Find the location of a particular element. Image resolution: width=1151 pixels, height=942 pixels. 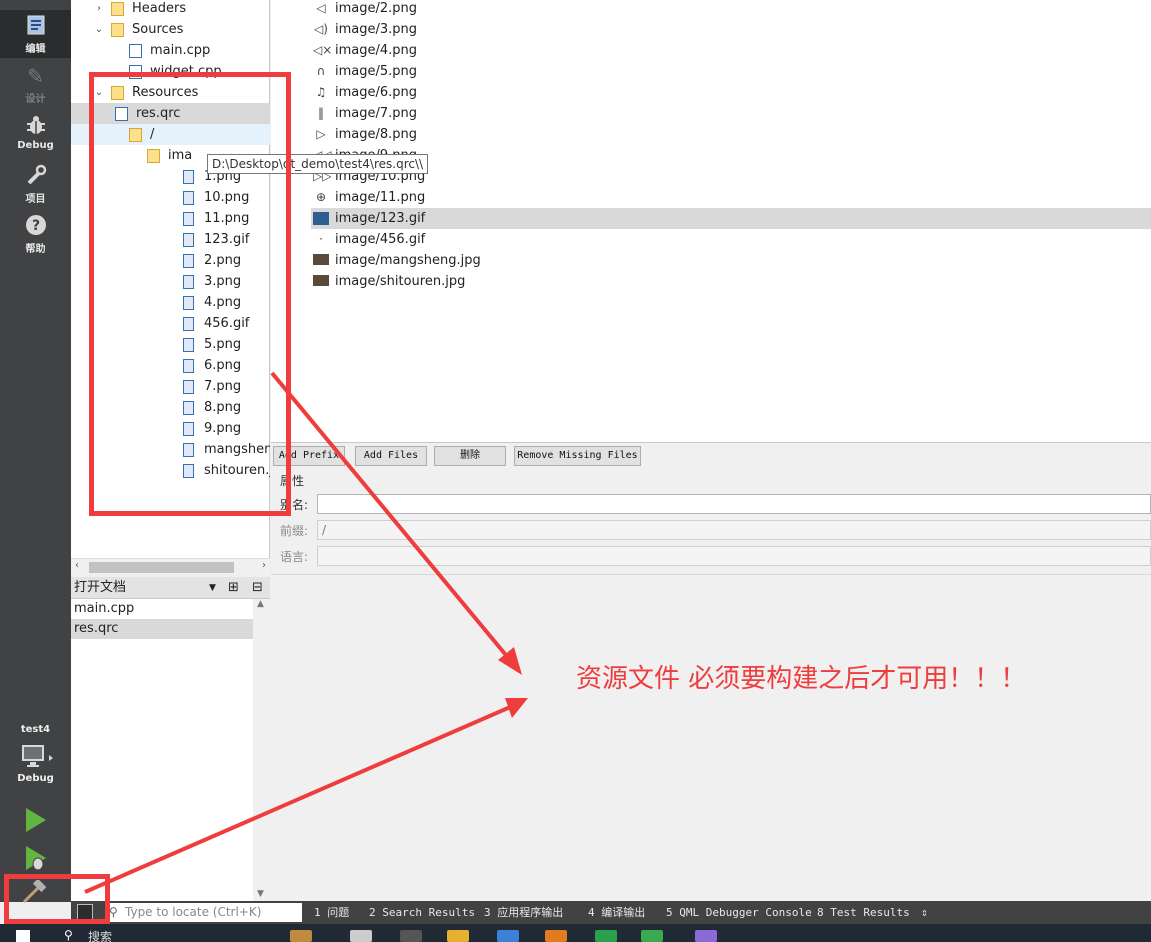

resource-file-name: image/5.png is located at coordinates (376, 71).